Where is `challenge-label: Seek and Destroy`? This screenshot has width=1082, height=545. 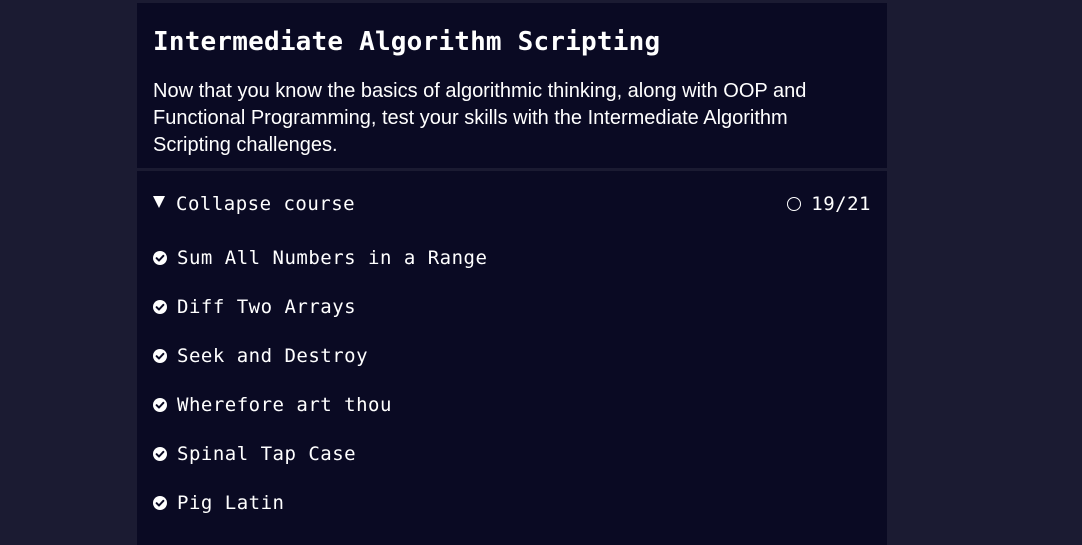 challenge-label: Seek and Destroy is located at coordinates (273, 355).